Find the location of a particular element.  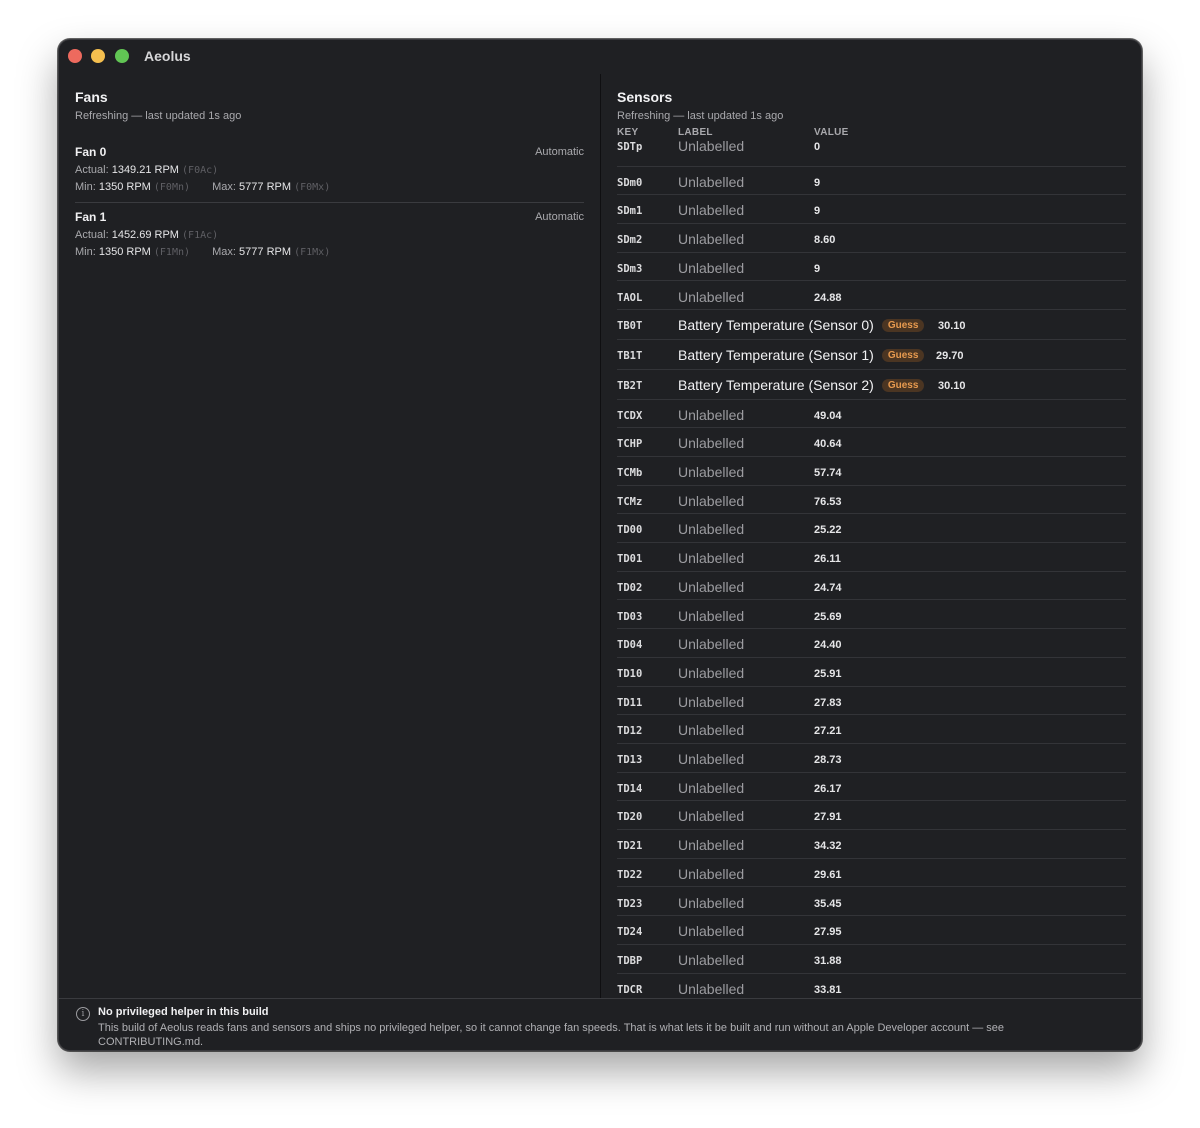

column-header-value: VALUE is located at coordinates (831, 132).